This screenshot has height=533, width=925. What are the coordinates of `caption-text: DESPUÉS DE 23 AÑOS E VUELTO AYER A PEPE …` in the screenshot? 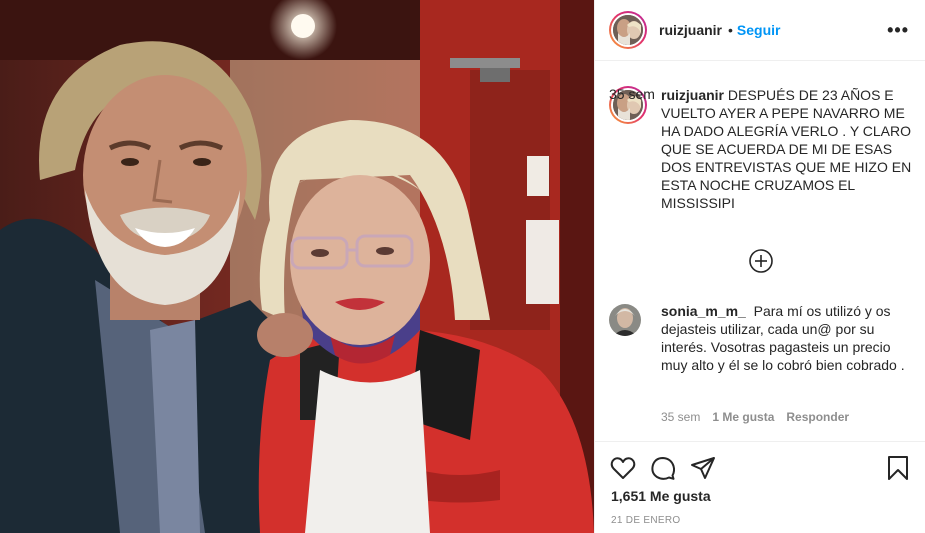 It's located at (786, 149).